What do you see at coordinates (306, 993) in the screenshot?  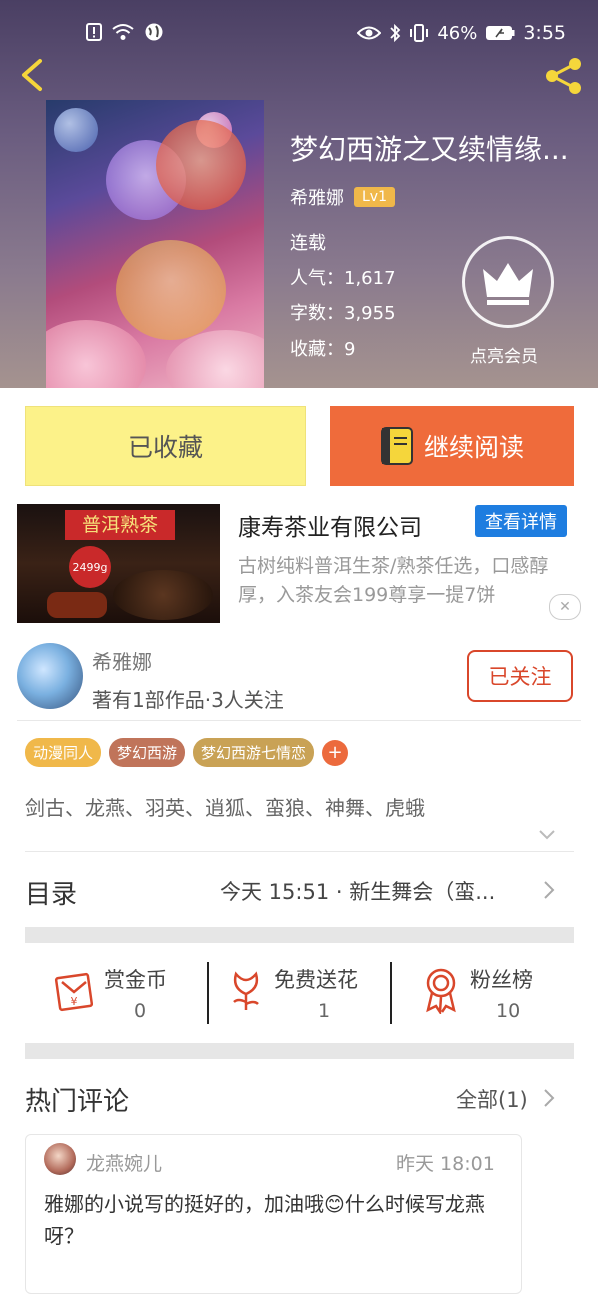 I see `free-flower-stat: 免费送花 1` at bounding box center [306, 993].